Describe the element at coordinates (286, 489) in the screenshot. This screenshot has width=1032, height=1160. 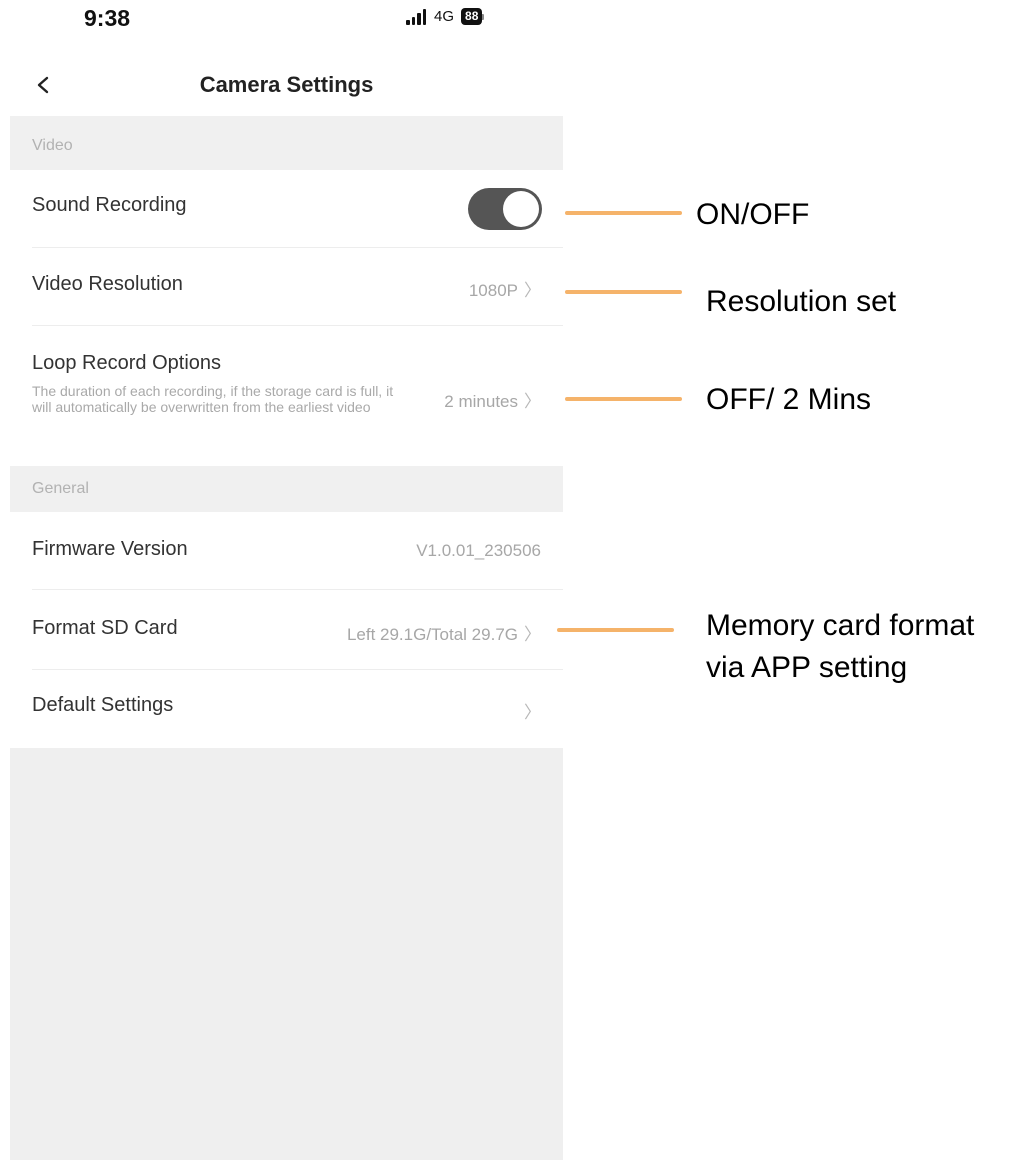
I see `section-header-general: General` at that location.